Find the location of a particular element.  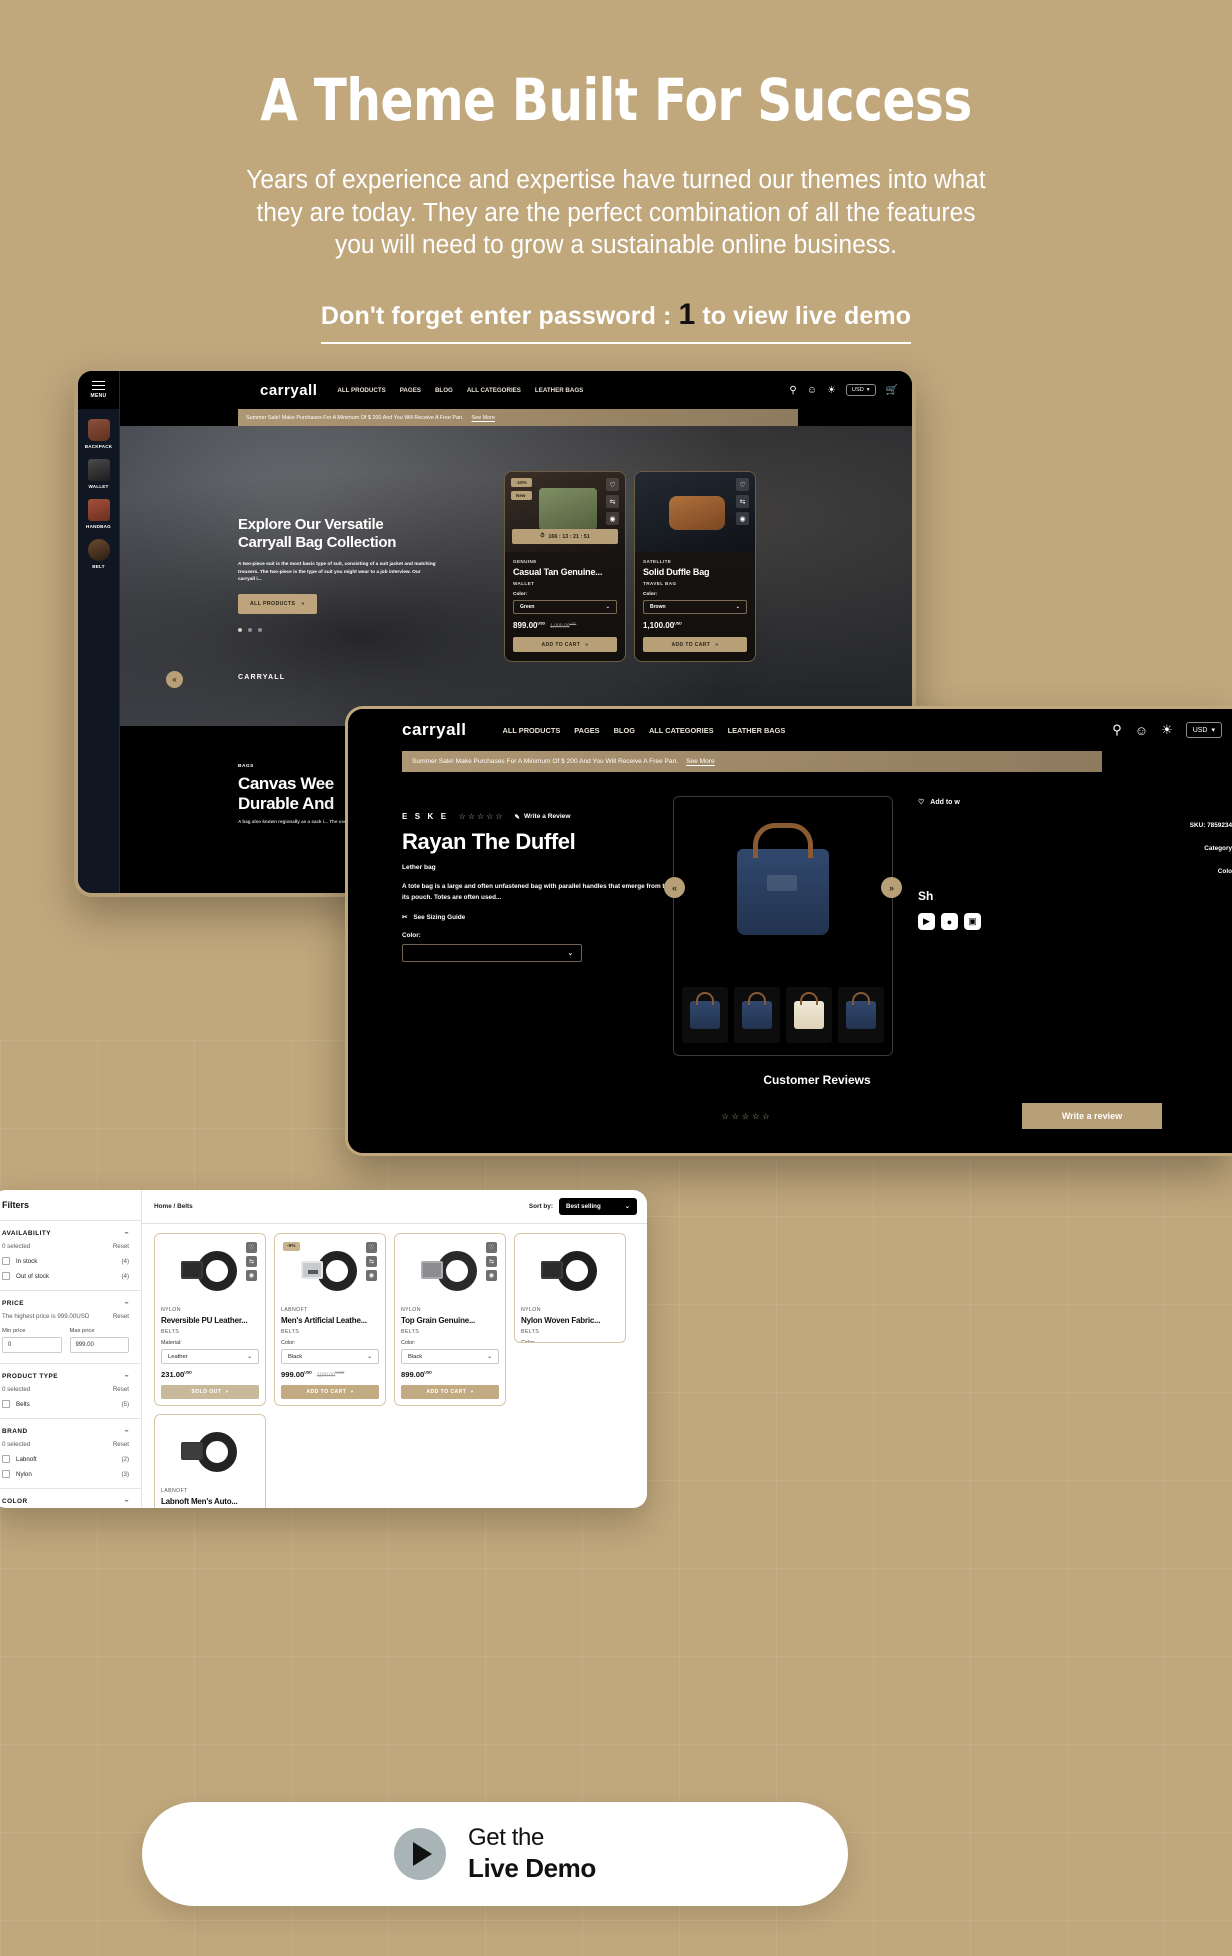

gallery-prev-button: « is located at coordinates (674, 887).